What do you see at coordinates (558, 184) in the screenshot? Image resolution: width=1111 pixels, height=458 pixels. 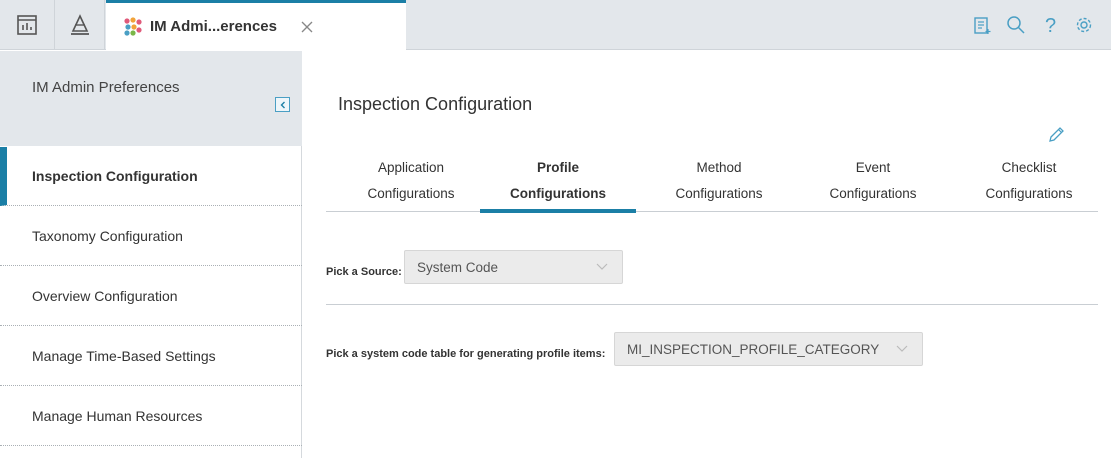 I see `tab-profile-configurations: Profile Configurations` at bounding box center [558, 184].